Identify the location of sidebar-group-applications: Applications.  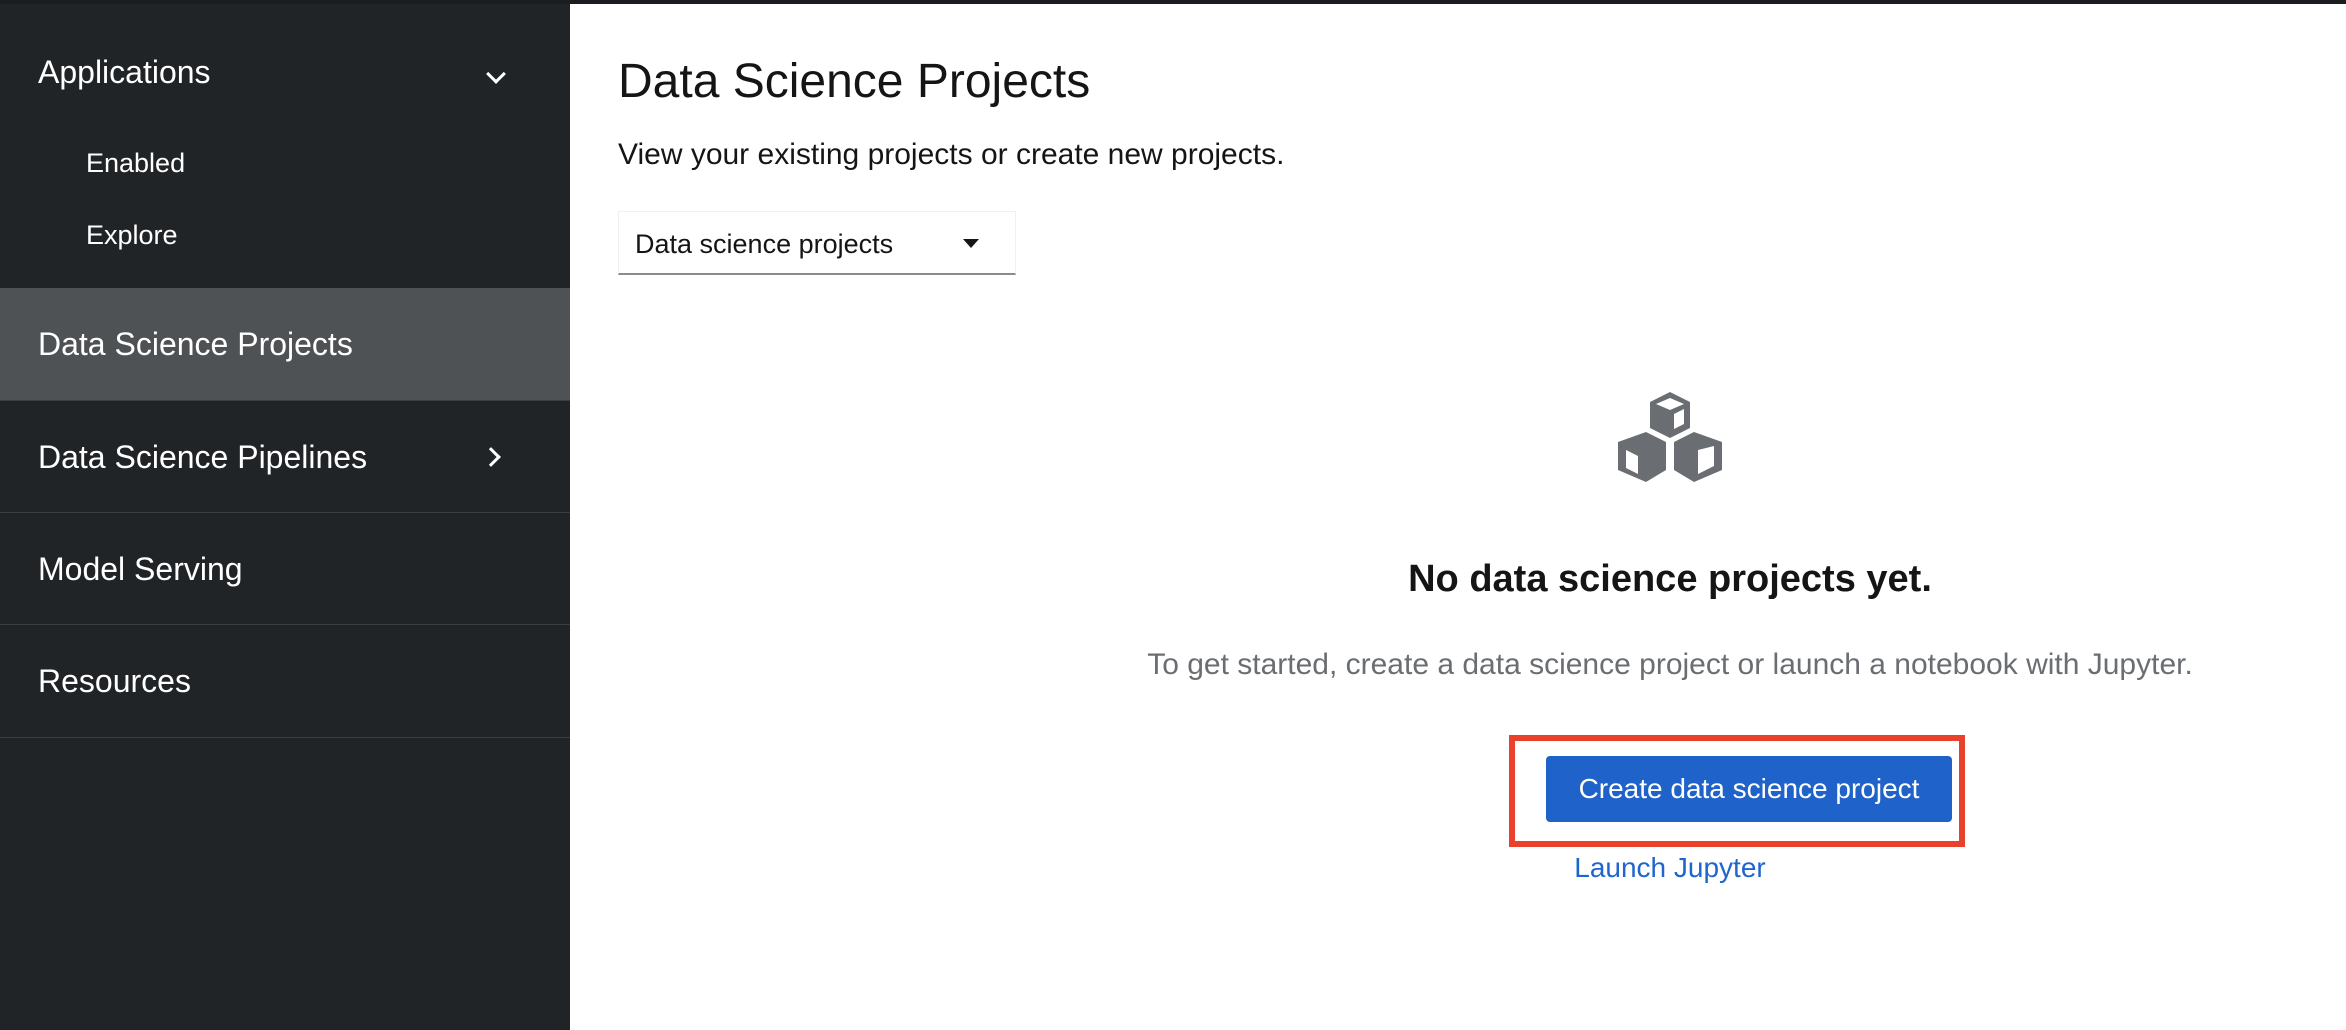
(285, 74).